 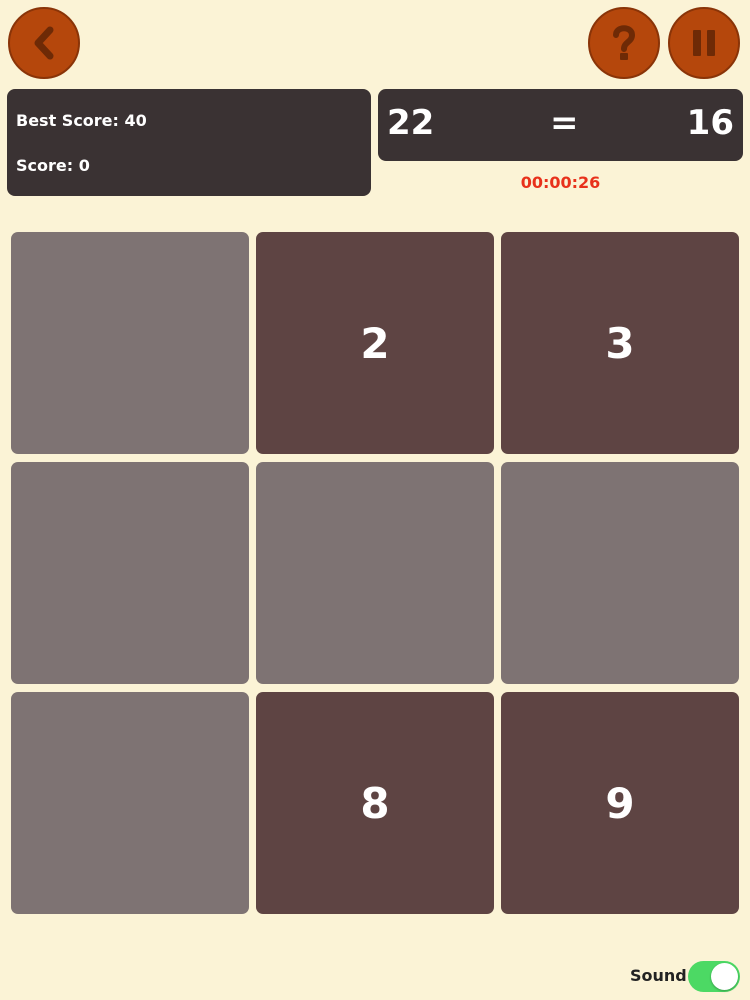 I want to click on grid-tile: 2, so click(x=375, y=343).